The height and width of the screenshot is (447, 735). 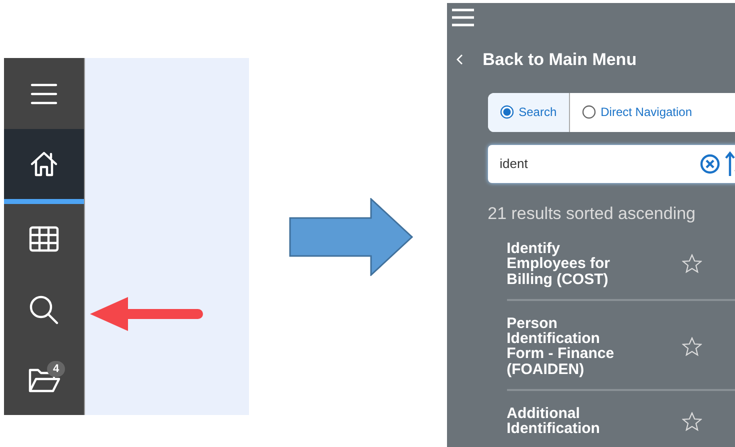 What do you see at coordinates (611, 163) in the screenshot?
I see `search-field: ident` at bounding box center [611, 163].